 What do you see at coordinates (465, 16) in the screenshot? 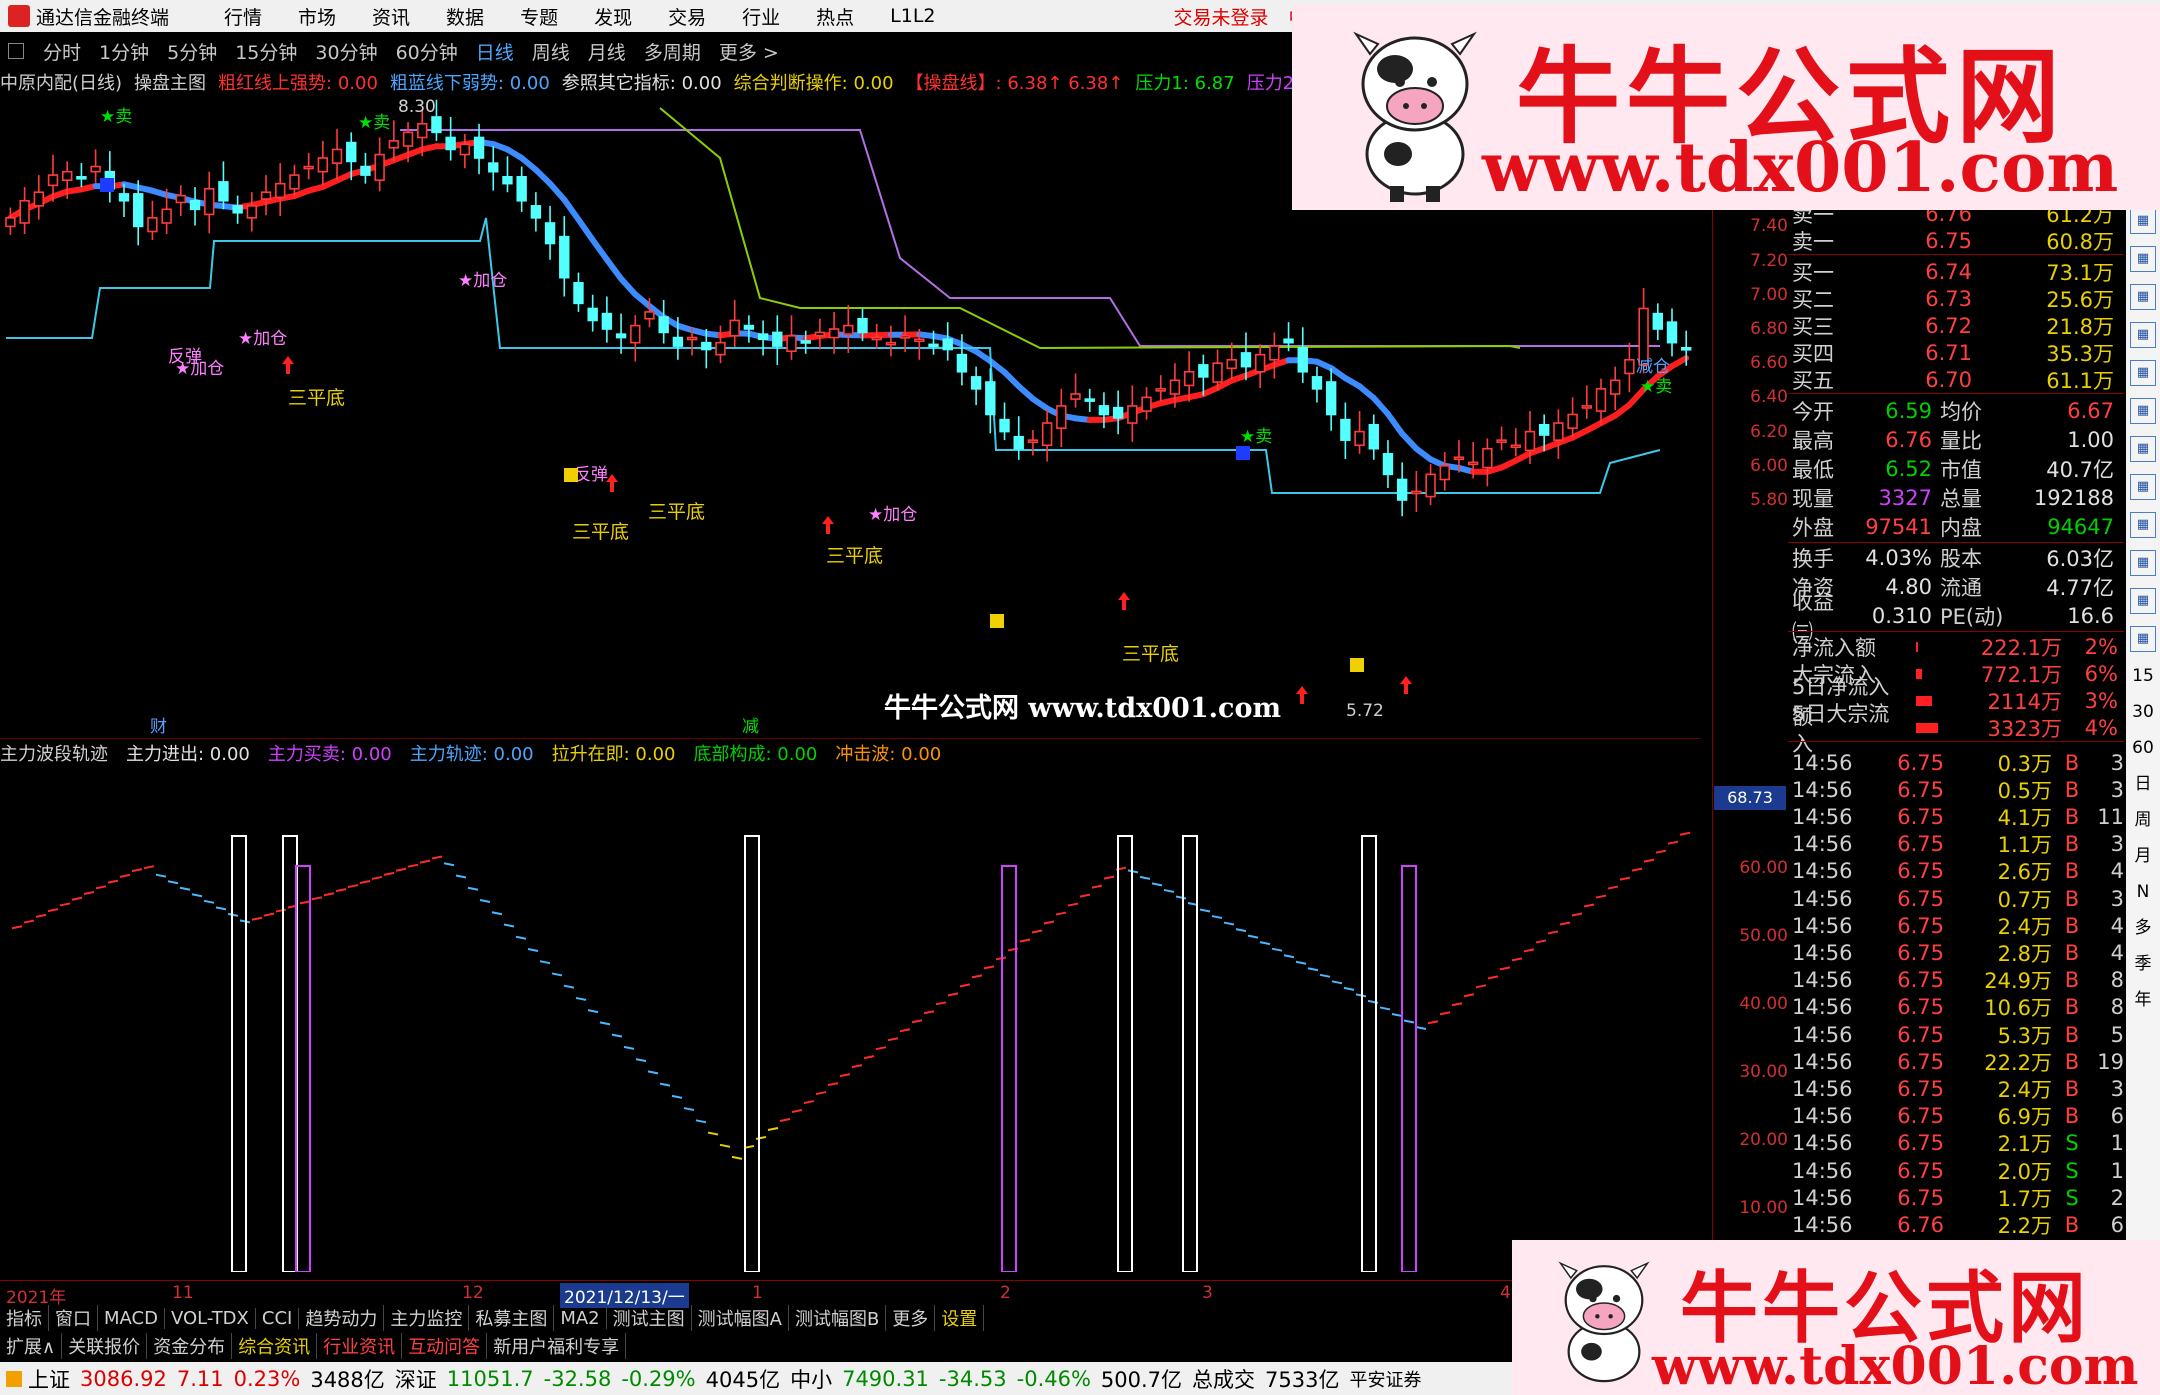
I see `menu-item-data: 数据` at bounding box center [465, 16].